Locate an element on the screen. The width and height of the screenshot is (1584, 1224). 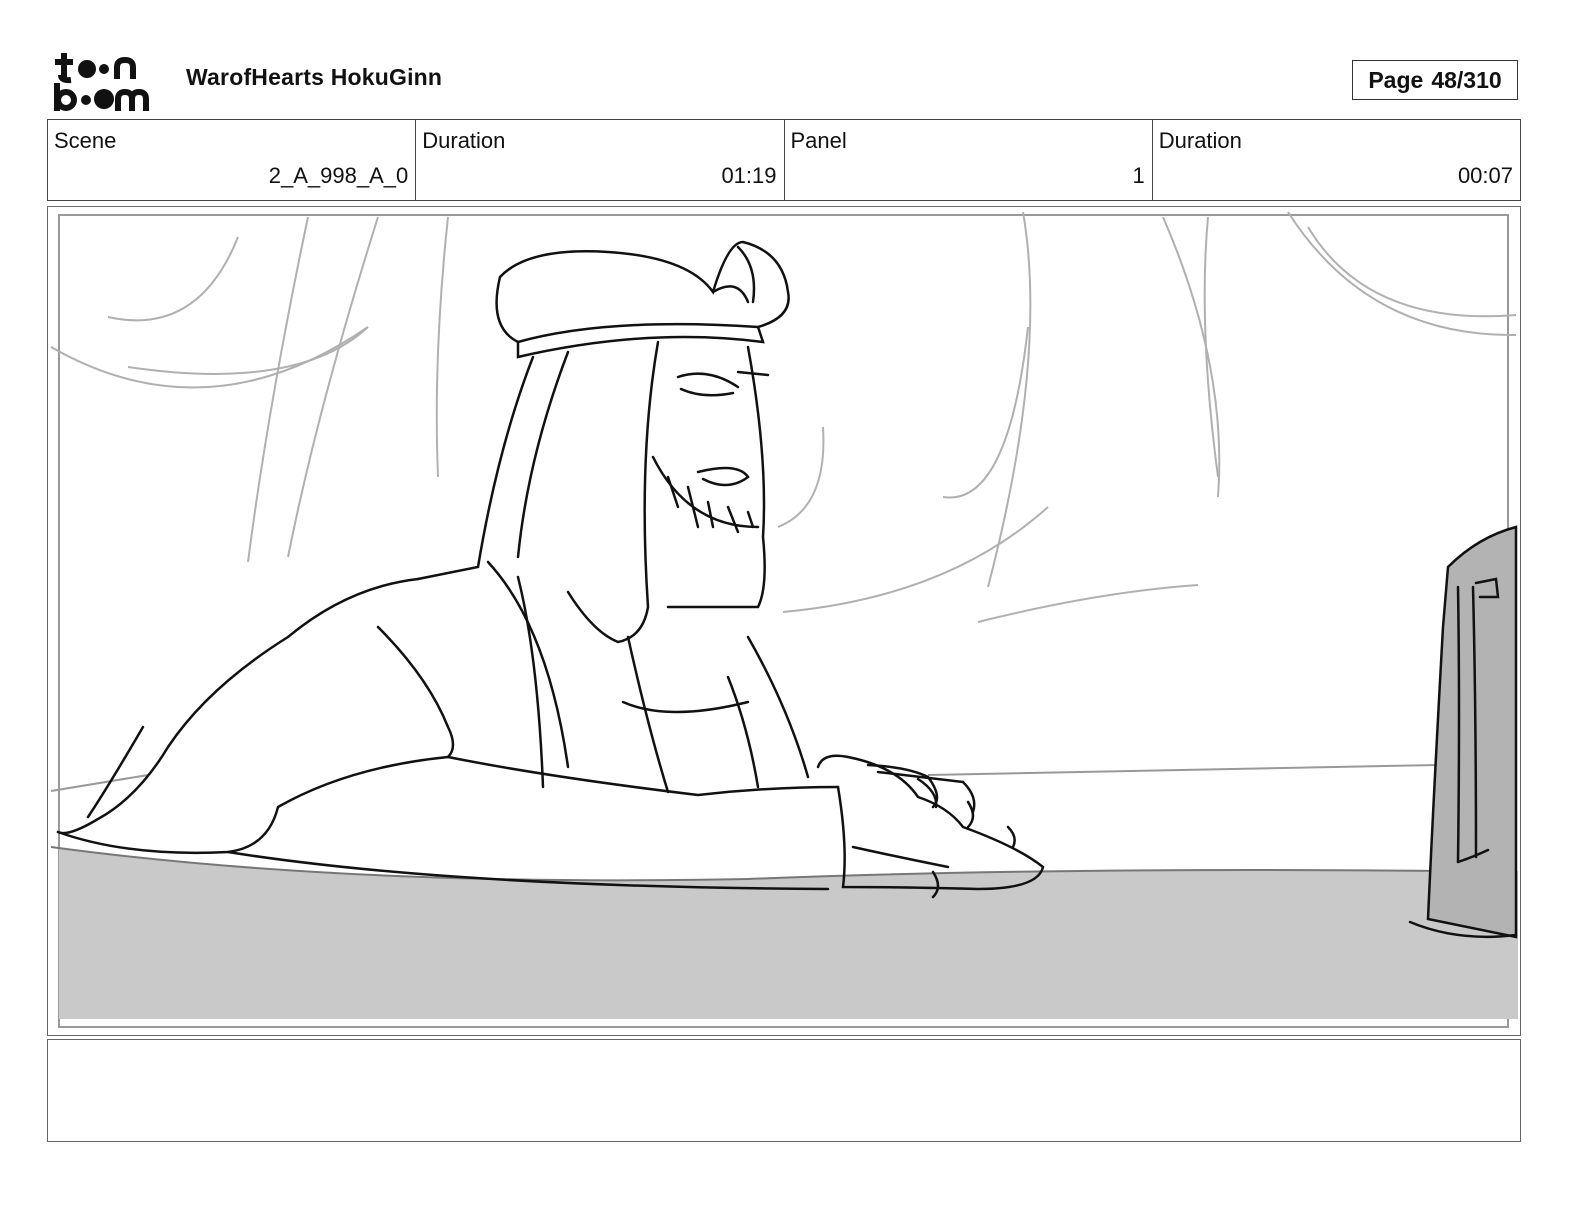
scene-duration-label: Duration is located at coordinates (464, 140).